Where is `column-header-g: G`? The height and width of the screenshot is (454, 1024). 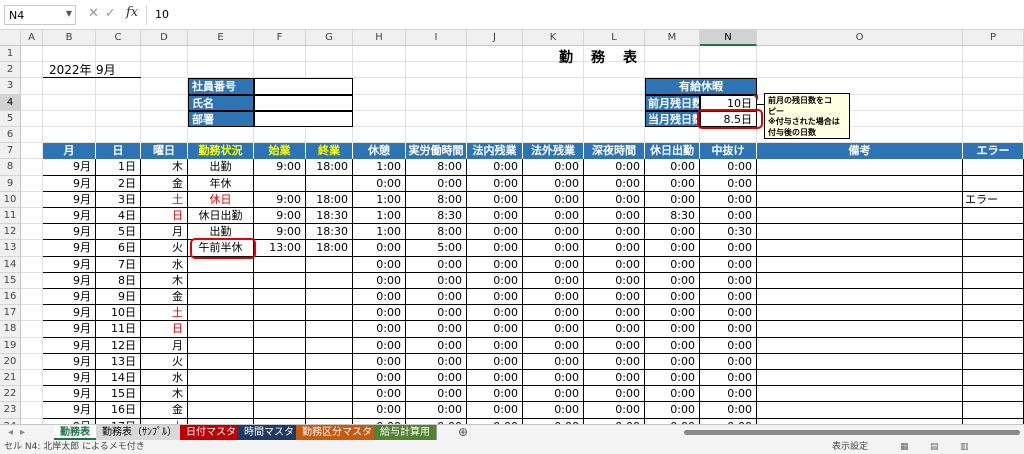 column-header-g: G is located at coordinates (329, 38).